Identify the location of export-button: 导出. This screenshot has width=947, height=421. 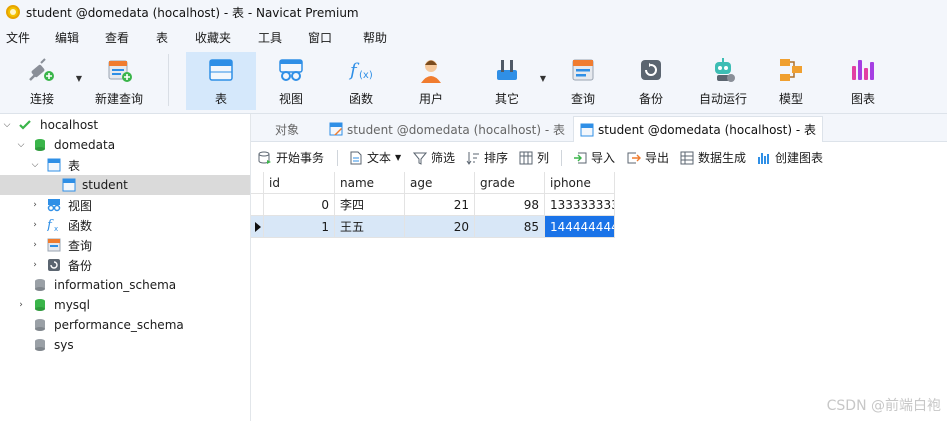
(648, 157).